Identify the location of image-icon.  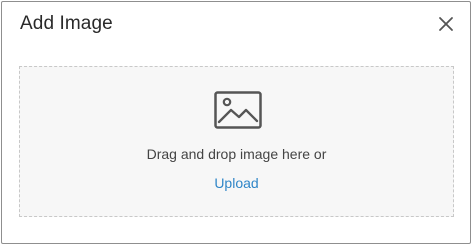
(238, 110).